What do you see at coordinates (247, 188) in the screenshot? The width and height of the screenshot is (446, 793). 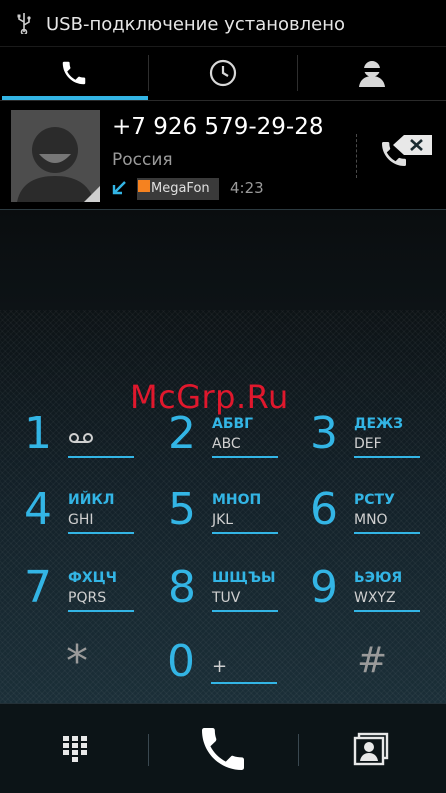 I see `call-duration: 4:23` at bounding box center [247, 188].